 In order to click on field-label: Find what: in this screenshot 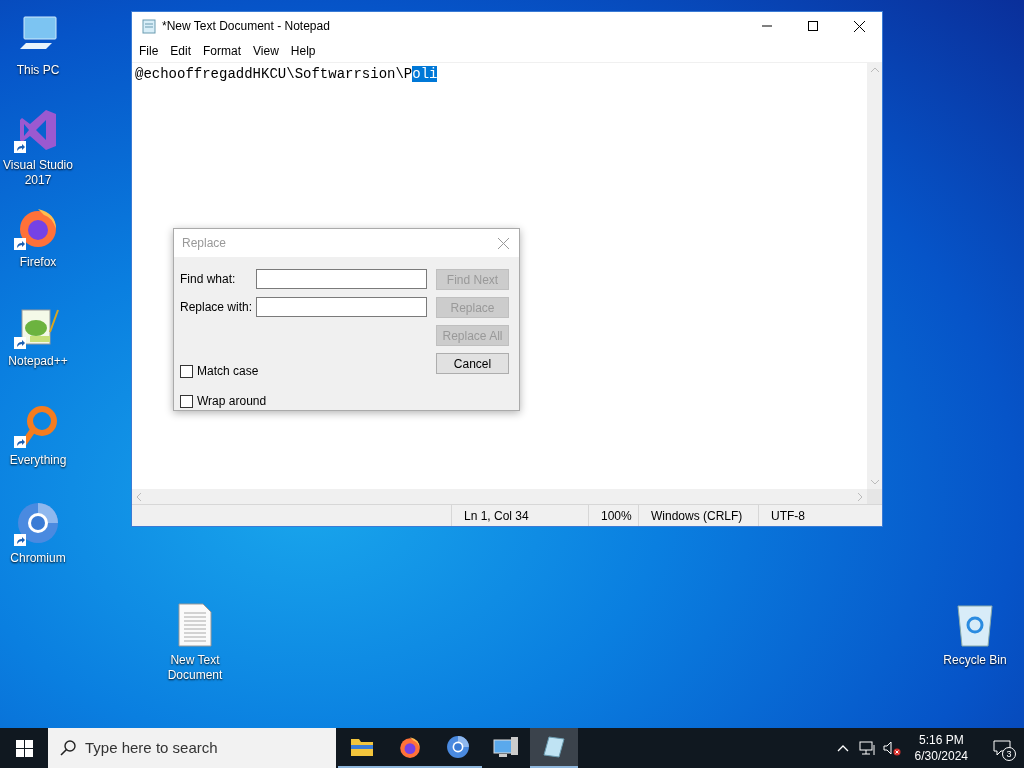, I will do `click(208, 279)`.